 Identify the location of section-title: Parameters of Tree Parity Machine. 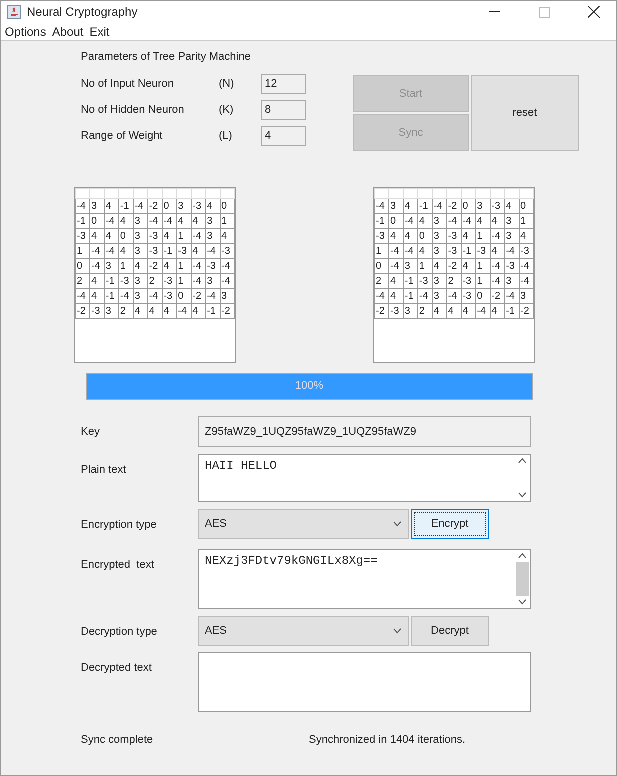
(166, 57).